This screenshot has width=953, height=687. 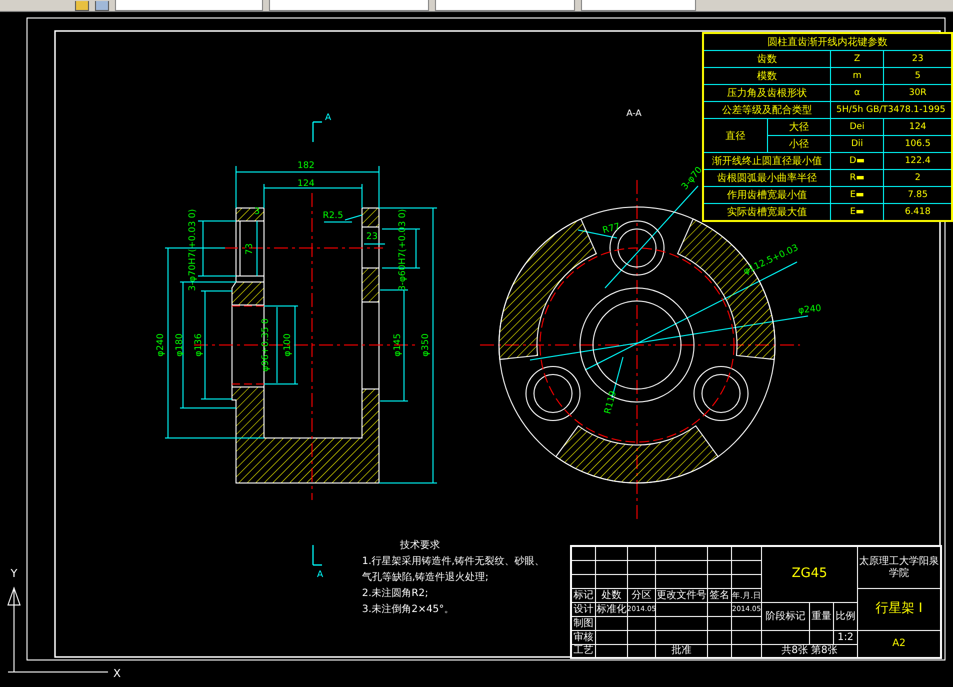 What do you see at coordinates (846, 617) in the screenshot?
I see `title-block-cell: 比例` at bounding box center [846, 617].